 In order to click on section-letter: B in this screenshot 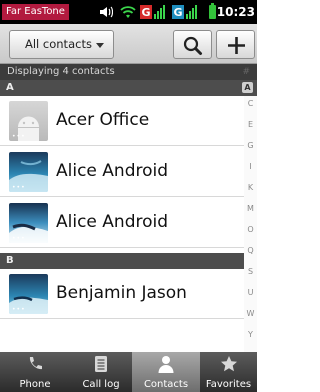, I will do `click(10, 260)`.